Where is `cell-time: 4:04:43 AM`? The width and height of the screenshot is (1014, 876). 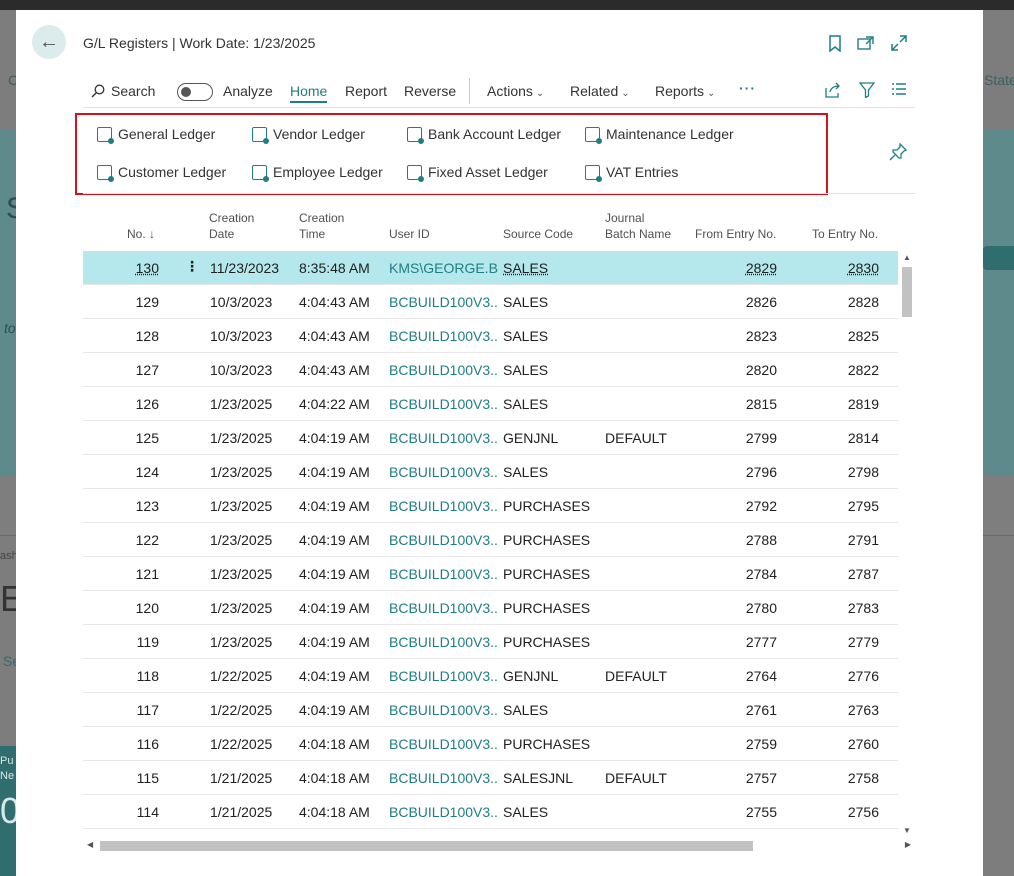 cell-time: 4:04:43 AM is located at coordinates (334, 370).